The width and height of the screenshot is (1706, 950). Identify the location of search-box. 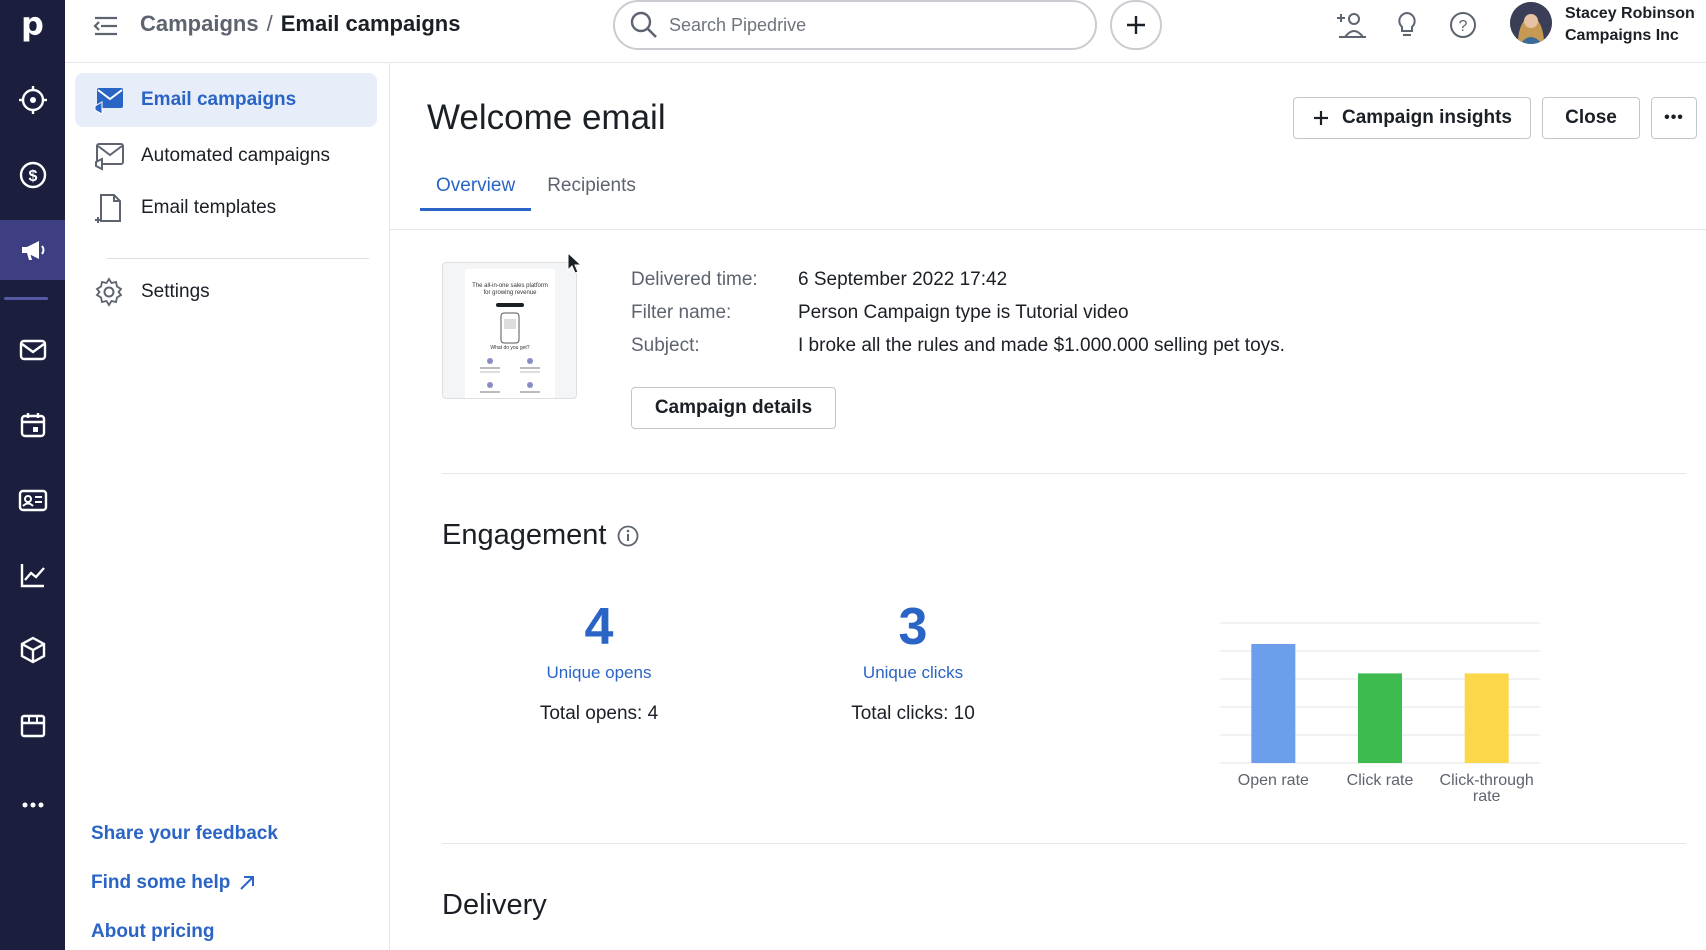
(855, 25).